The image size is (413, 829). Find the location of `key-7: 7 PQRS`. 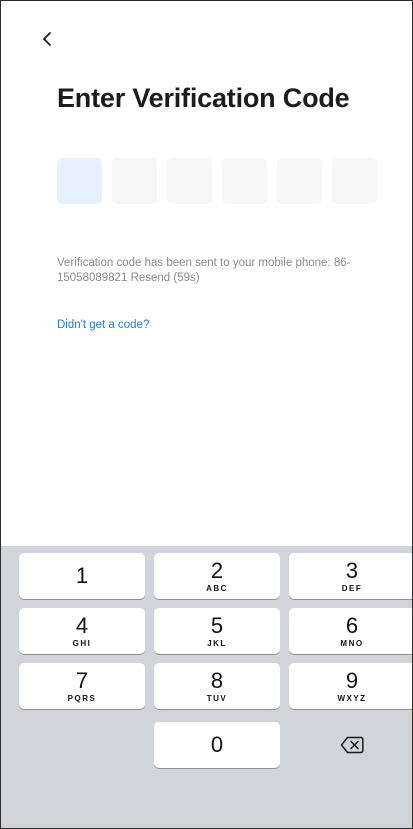

key-7: 7 PQRS is located at coordinates (82, 686).